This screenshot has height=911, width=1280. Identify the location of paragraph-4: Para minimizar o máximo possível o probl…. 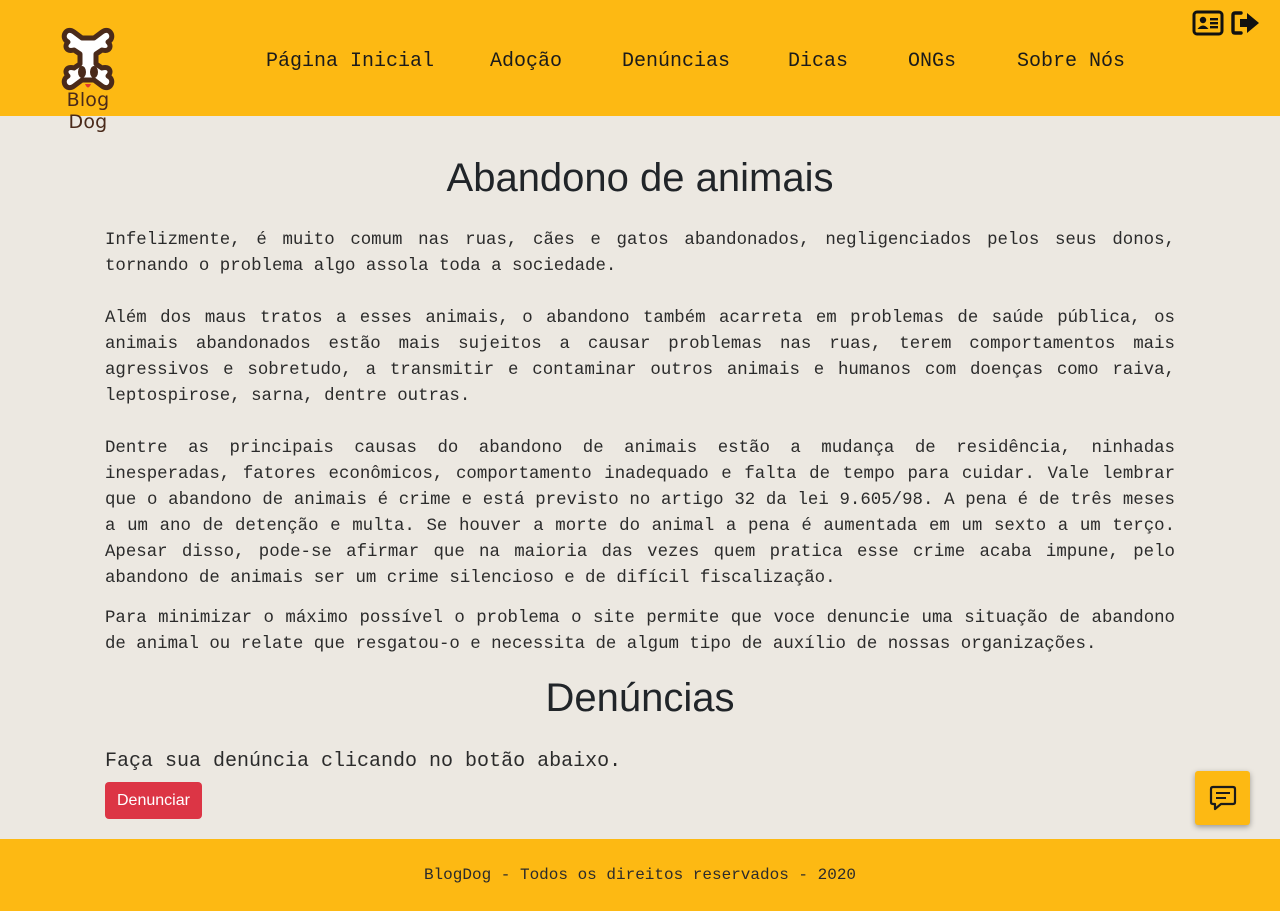
(640, 631).